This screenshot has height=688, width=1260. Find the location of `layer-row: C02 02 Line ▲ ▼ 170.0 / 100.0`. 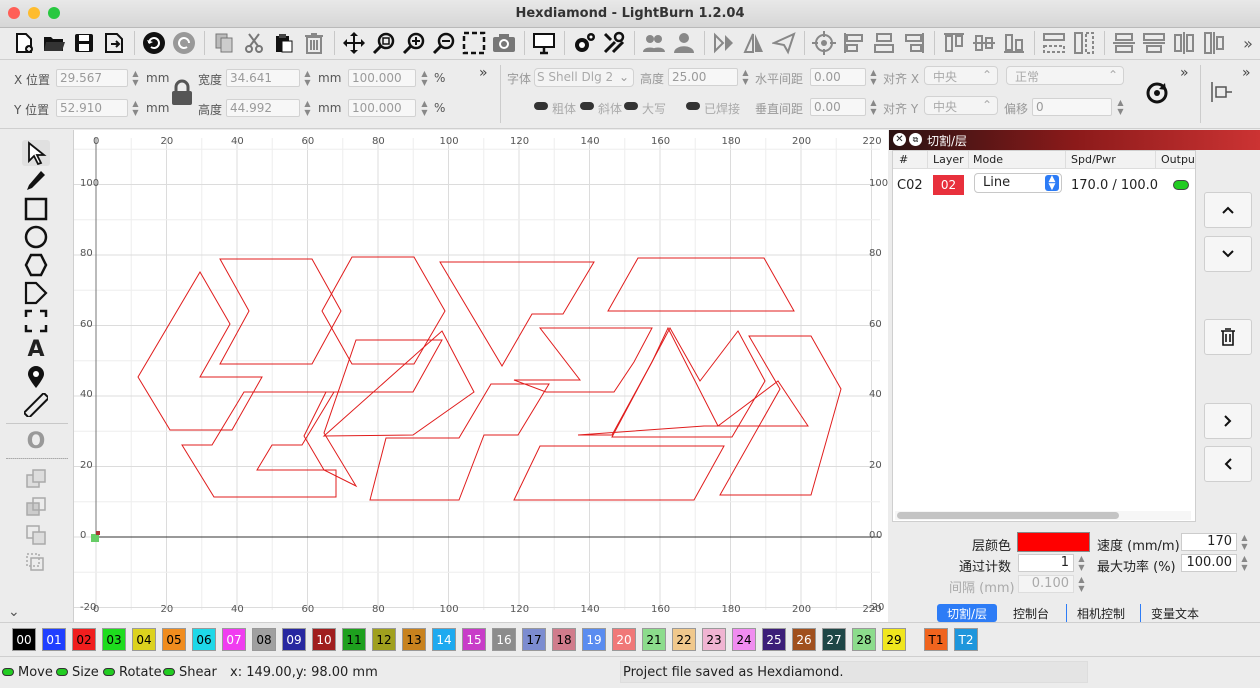

layer-row: C02 02 Line ▲ ▼ 170.0 / 100.0 is located at coordinates (1044, 185).